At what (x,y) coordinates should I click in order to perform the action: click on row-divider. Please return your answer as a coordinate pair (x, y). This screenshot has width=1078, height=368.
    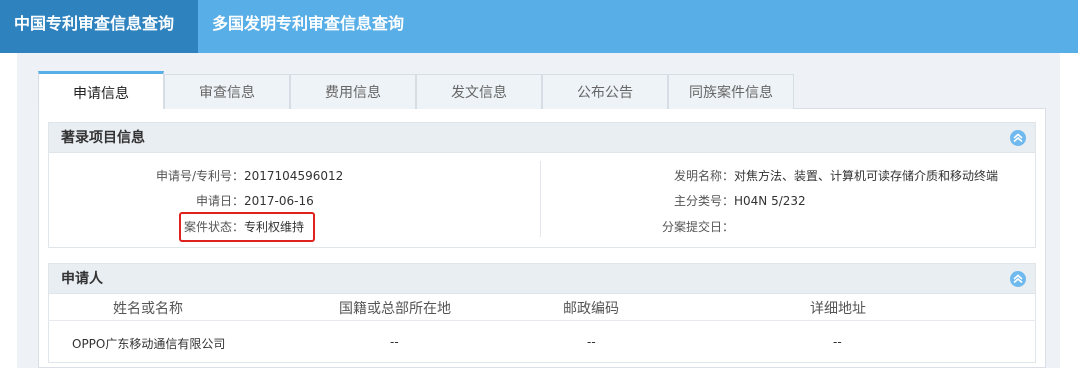
    Looking at the image, I should click on (542, 320).